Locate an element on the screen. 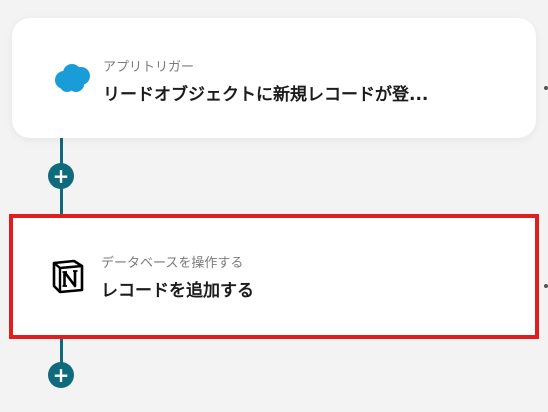  step-label: アプリトリガー is located at coordinates (149, 67).